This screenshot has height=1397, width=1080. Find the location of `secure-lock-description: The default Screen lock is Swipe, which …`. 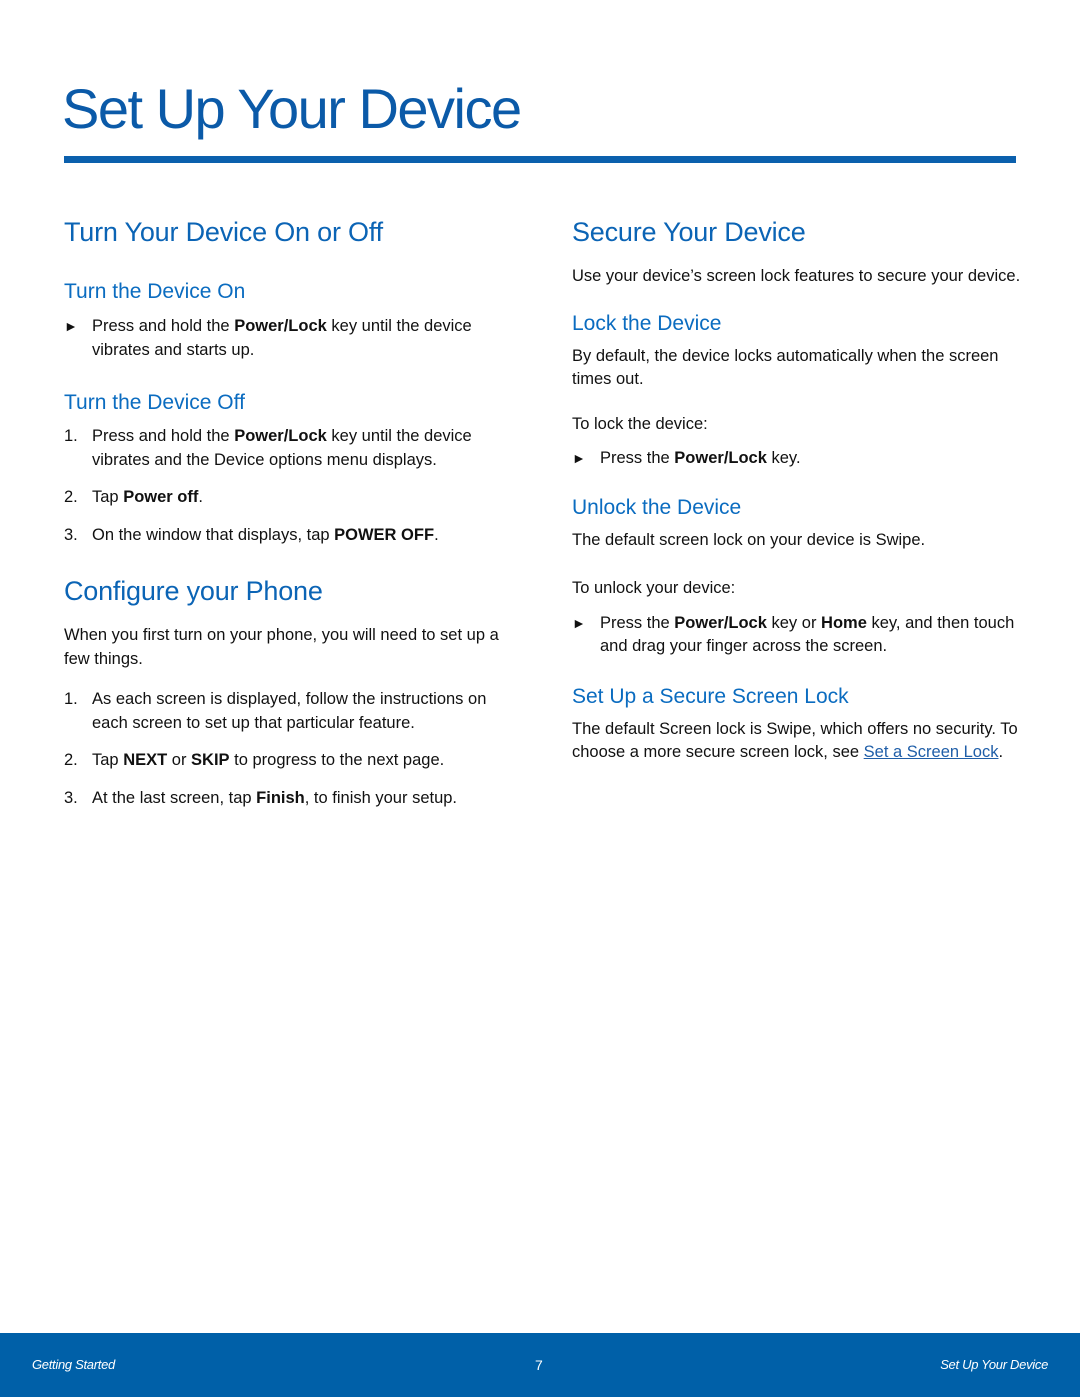

secure-lock-description: The default Screen lock is Swipe, which … is located at coordinates (795, 740).